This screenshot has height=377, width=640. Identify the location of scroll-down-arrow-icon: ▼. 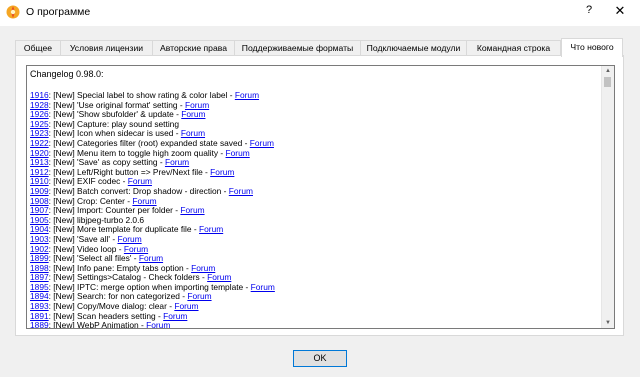
(608, 323).